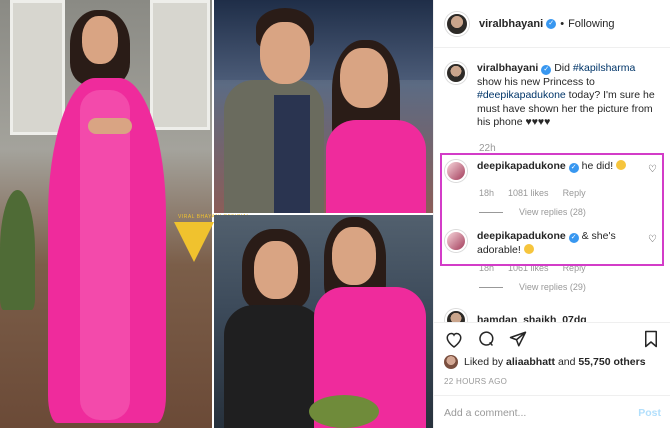  I want to click on author-avatar, so click(457, 23).